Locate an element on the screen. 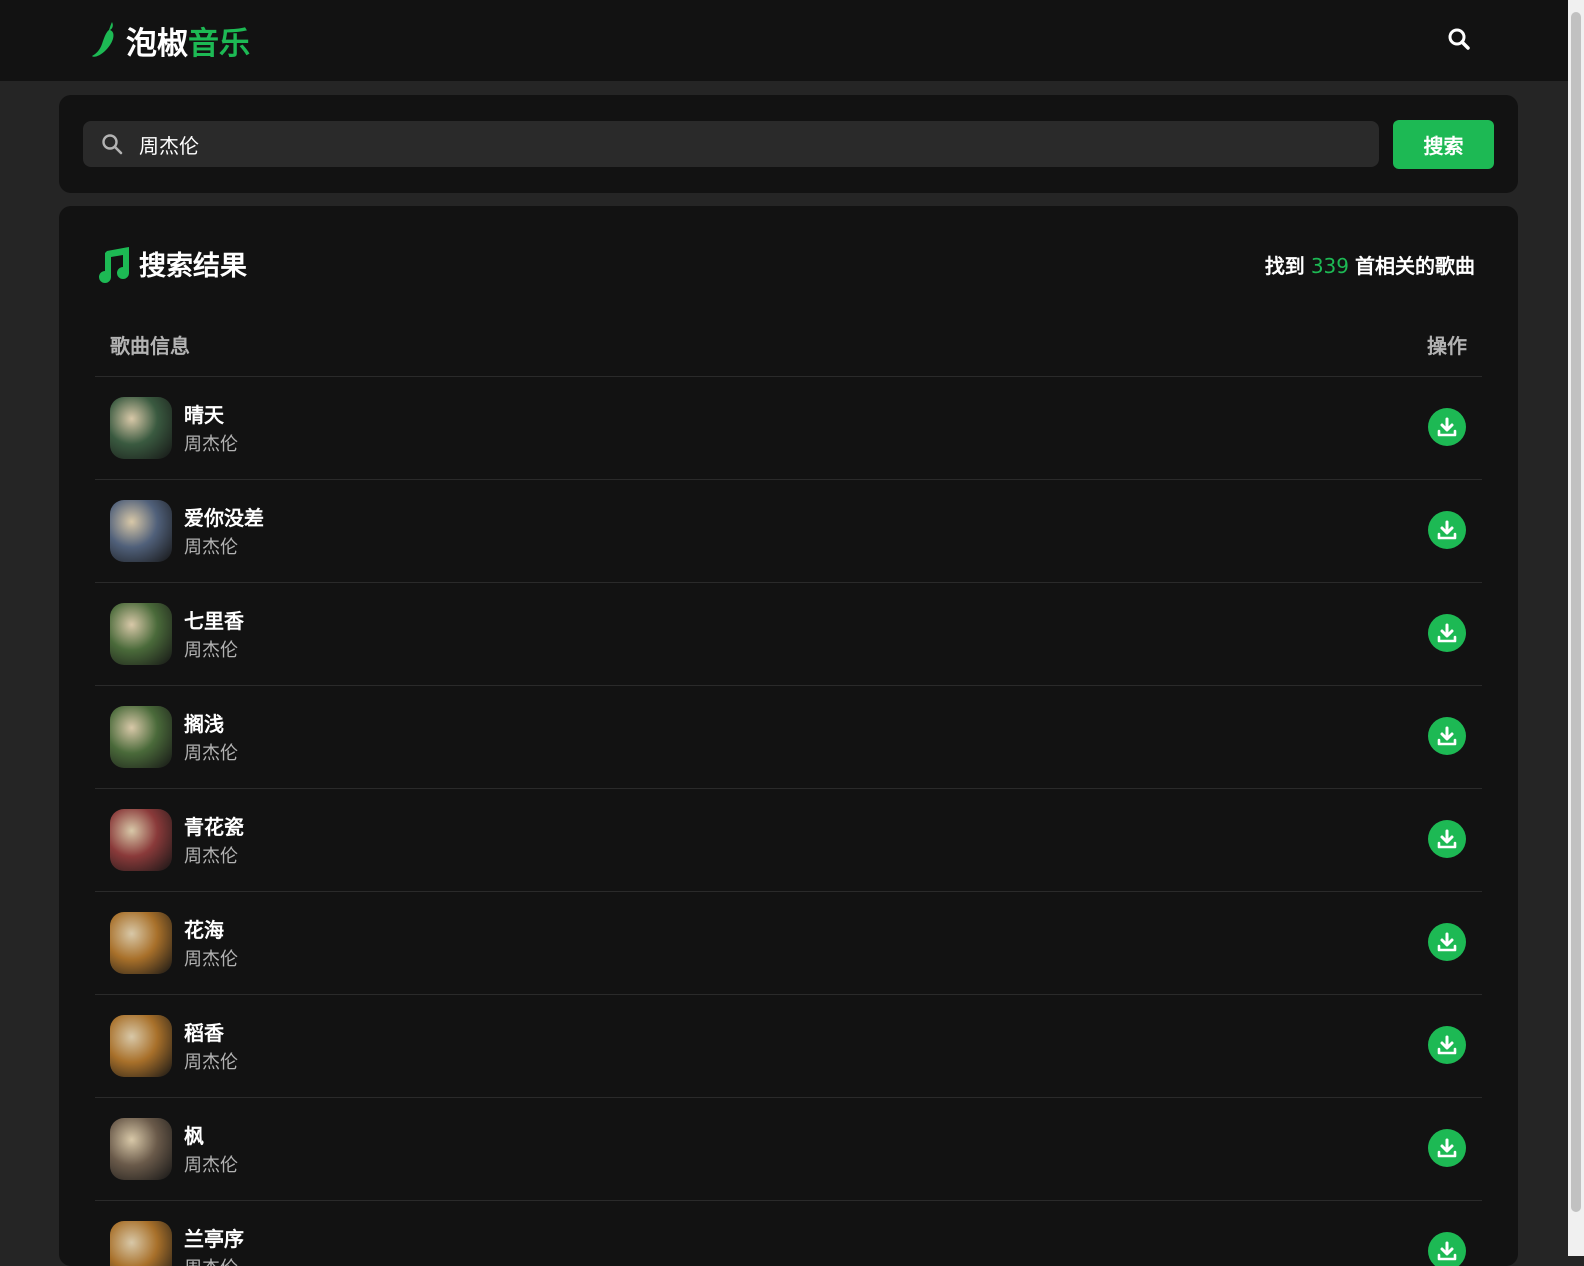 Image resolution: width=1584 pixels, height=1266 pixels. chili-pepper-icon is located at coordinates (103, 39).